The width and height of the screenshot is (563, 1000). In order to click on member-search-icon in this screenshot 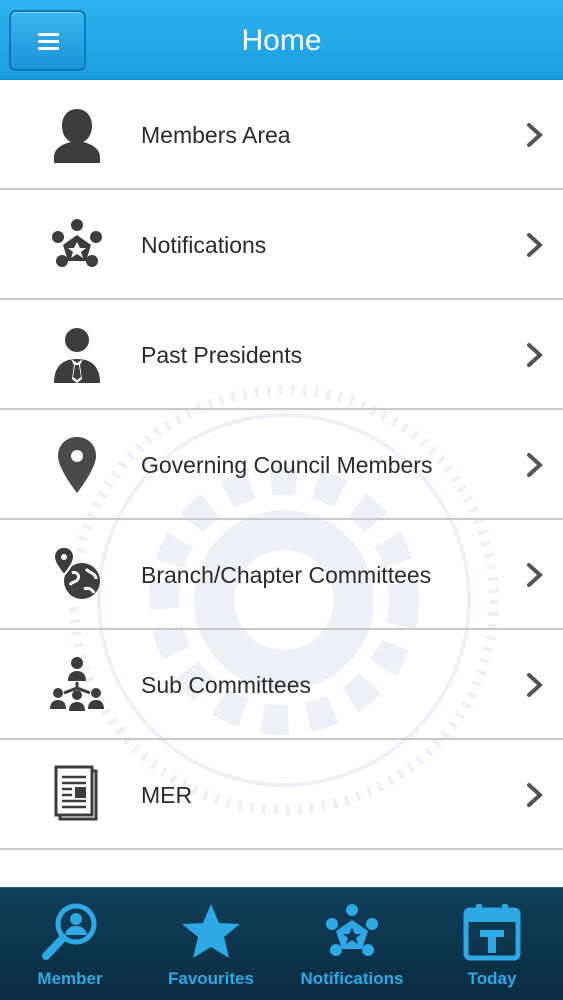, I will do `click(69, 931)`.